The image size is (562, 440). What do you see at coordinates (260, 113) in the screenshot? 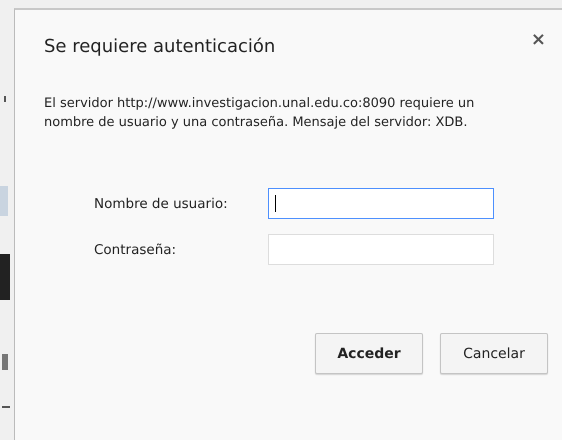
I see `message-text: El servidor http://www.investigacion.unal.edu.co:8090 requiere un nombre de usuario y una contraseña. Mensaje del servidor: XDB.` at bounding box center [260, 113].